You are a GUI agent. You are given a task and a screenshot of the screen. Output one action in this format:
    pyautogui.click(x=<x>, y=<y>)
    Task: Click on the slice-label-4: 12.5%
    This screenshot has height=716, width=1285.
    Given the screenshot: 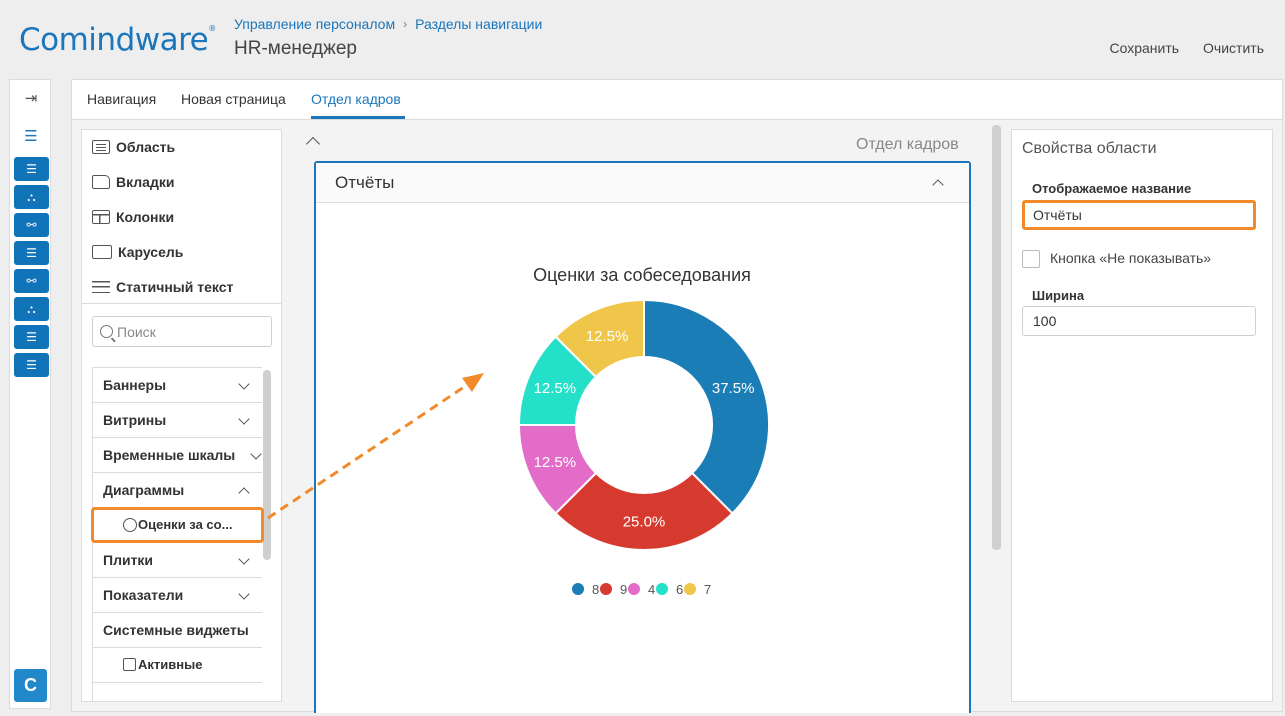 What is the action you would take?
    pyautogui.click(x=555, y=462)
    